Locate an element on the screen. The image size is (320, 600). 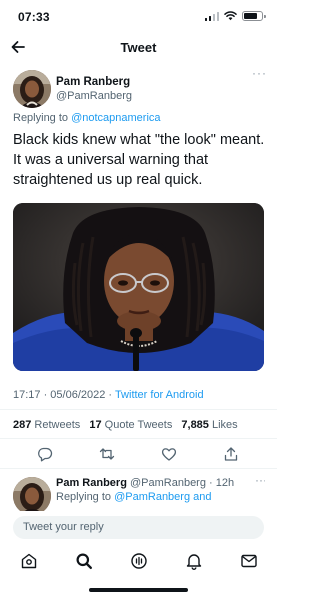
retweets-stat: 287 Retweets is located at coordinates (46, 425).